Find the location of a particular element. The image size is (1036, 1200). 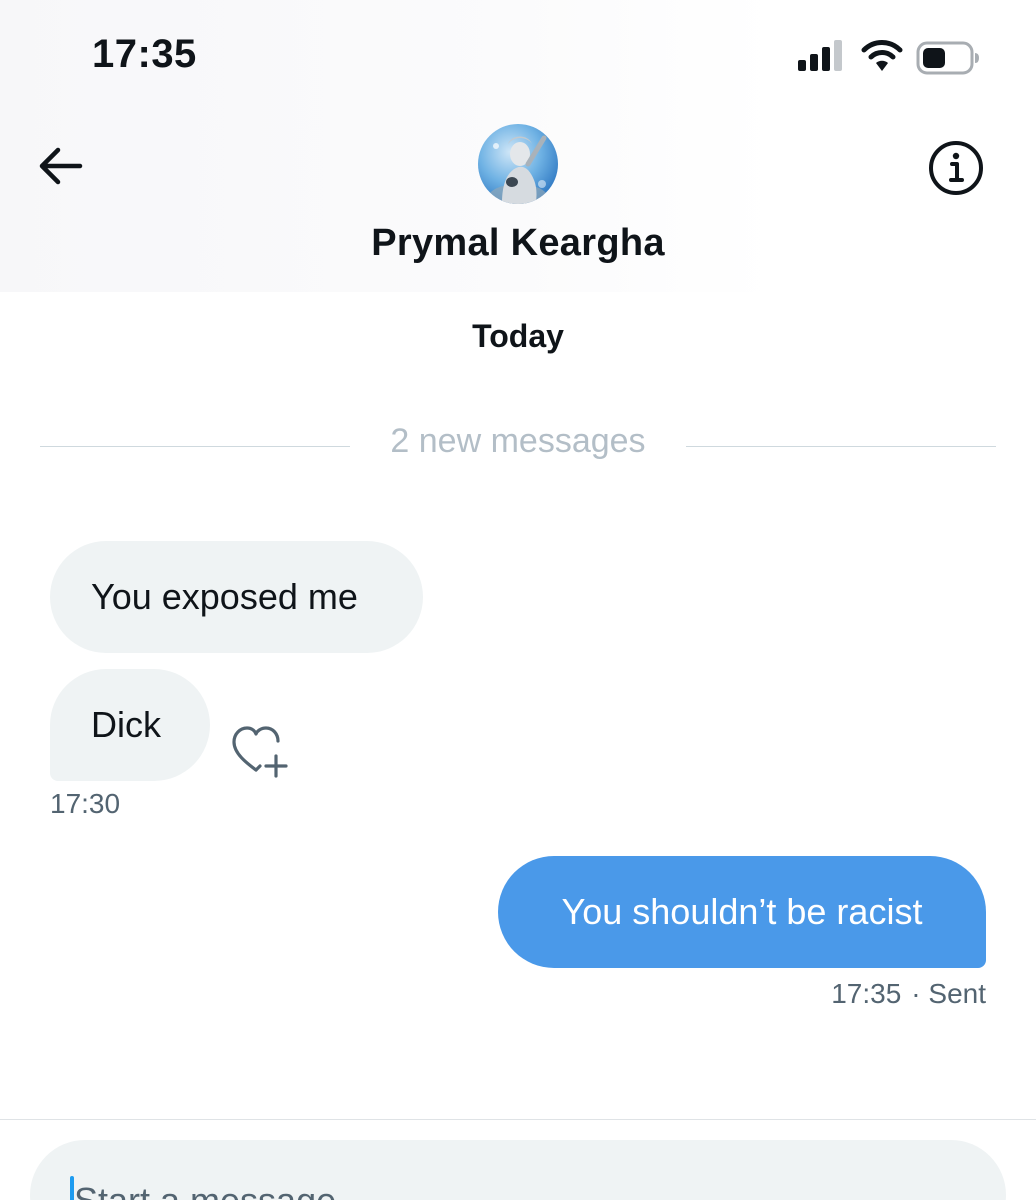

avatar-image is located at coordinates (518, 164).